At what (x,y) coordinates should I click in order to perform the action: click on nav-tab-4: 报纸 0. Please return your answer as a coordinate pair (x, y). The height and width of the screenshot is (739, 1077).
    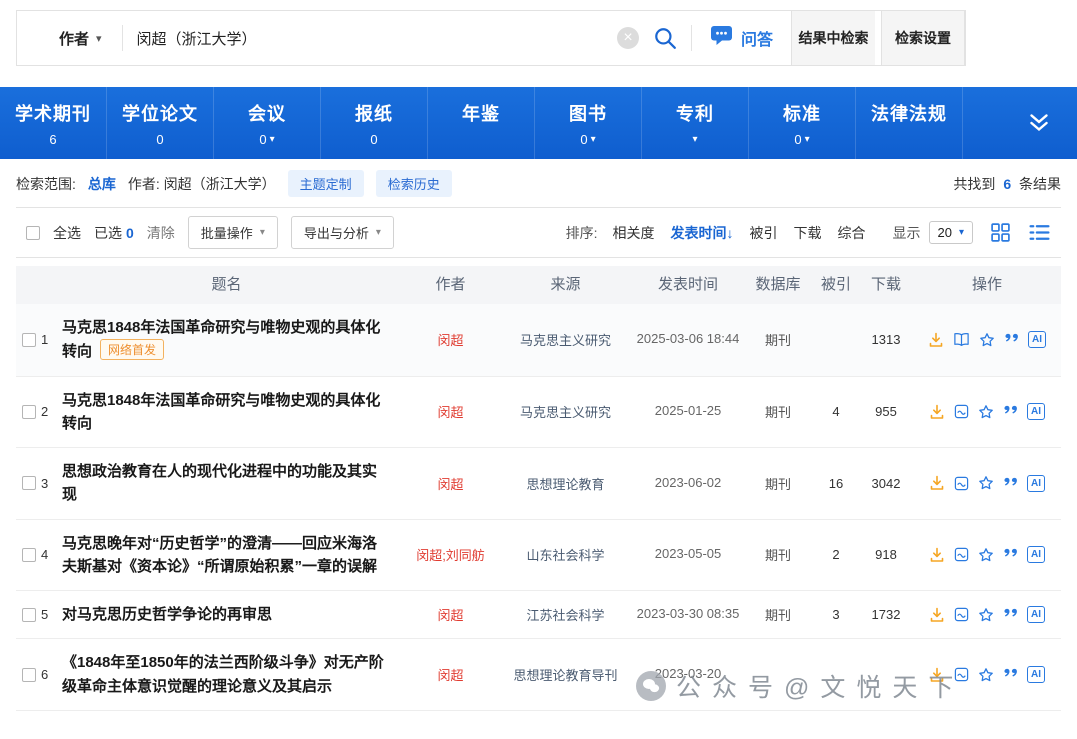
    Looking at the image, I should click on (374, 123).